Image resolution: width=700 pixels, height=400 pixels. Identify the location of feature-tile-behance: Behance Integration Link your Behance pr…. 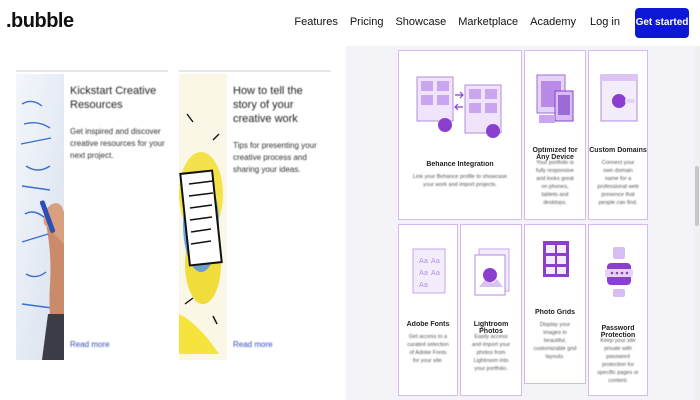
(460, 135).